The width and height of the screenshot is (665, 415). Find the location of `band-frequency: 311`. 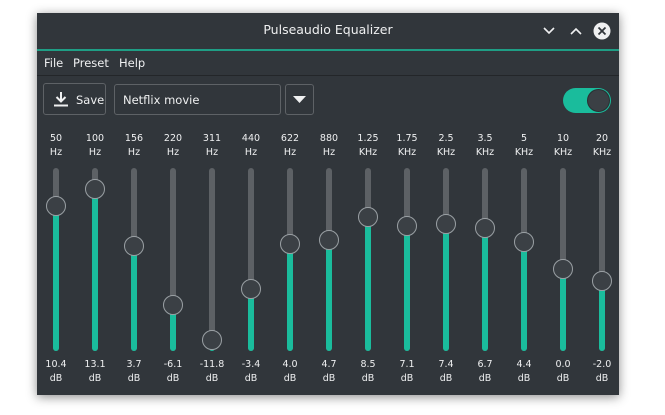

band-frequency: 311 is located at coordinates (212, 138).